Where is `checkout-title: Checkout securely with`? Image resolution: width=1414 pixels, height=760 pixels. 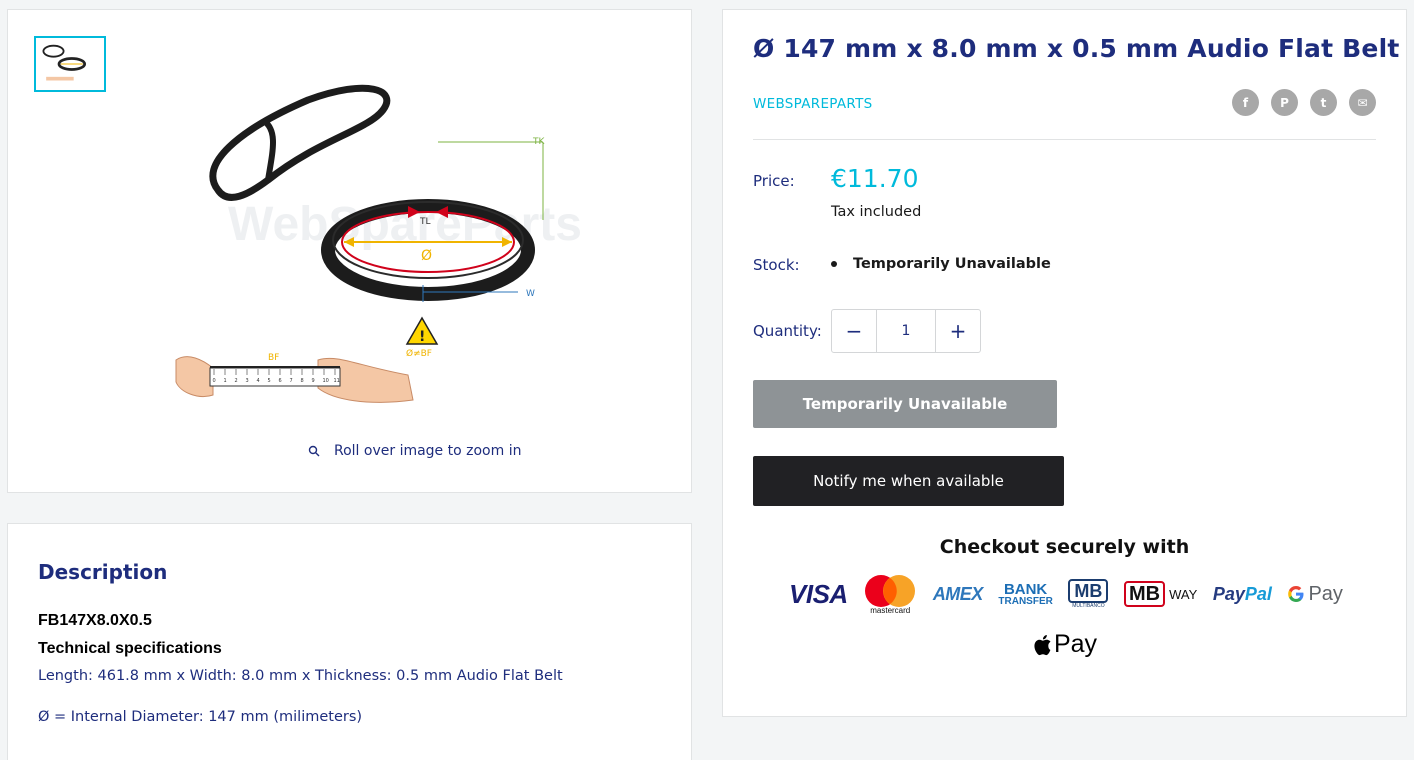
checkout-title: Checkout securely with is located at coordinates (1064, 547).